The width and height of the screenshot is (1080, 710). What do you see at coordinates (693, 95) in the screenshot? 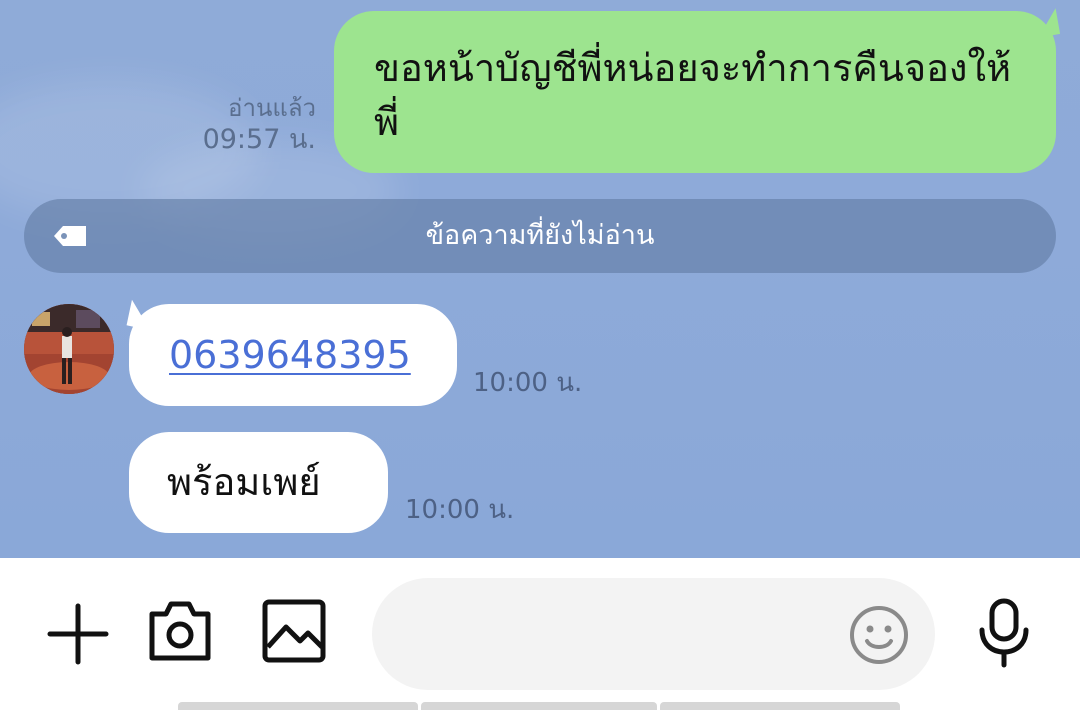
I see `outgoing-message-text: ขอหน้าบัญชีพี่หน่อยจะทำการคืนจองให้พี่` at bounding box center [693, 95].